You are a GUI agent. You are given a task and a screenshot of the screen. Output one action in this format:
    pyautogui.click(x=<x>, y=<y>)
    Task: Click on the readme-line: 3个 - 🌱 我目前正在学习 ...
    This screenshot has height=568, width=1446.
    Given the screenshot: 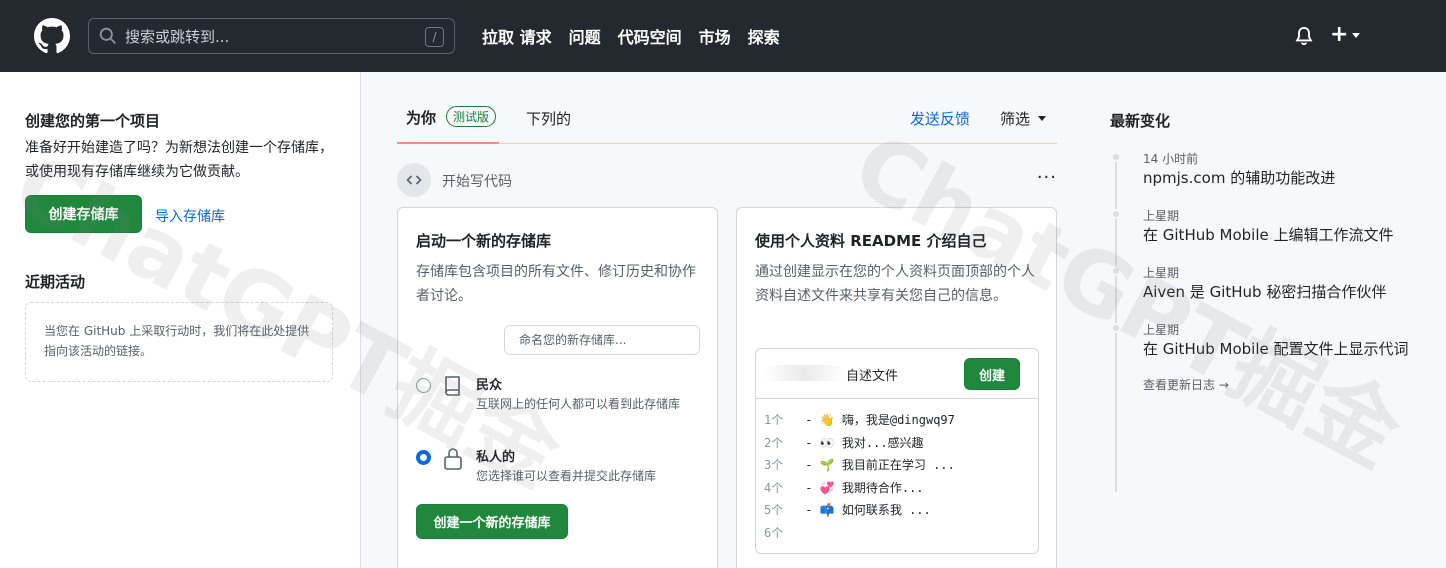 What is the action you would take?
    pyautogui.click(x=859, y=465)
    